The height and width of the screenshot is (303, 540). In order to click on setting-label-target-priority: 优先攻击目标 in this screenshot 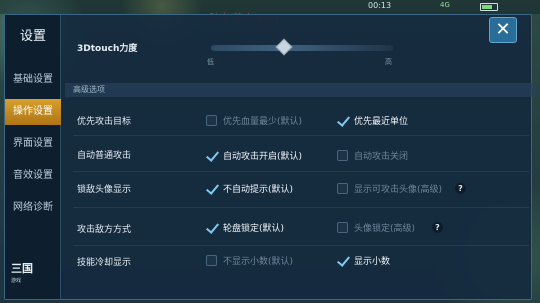, I will do `click(104, 122)`.